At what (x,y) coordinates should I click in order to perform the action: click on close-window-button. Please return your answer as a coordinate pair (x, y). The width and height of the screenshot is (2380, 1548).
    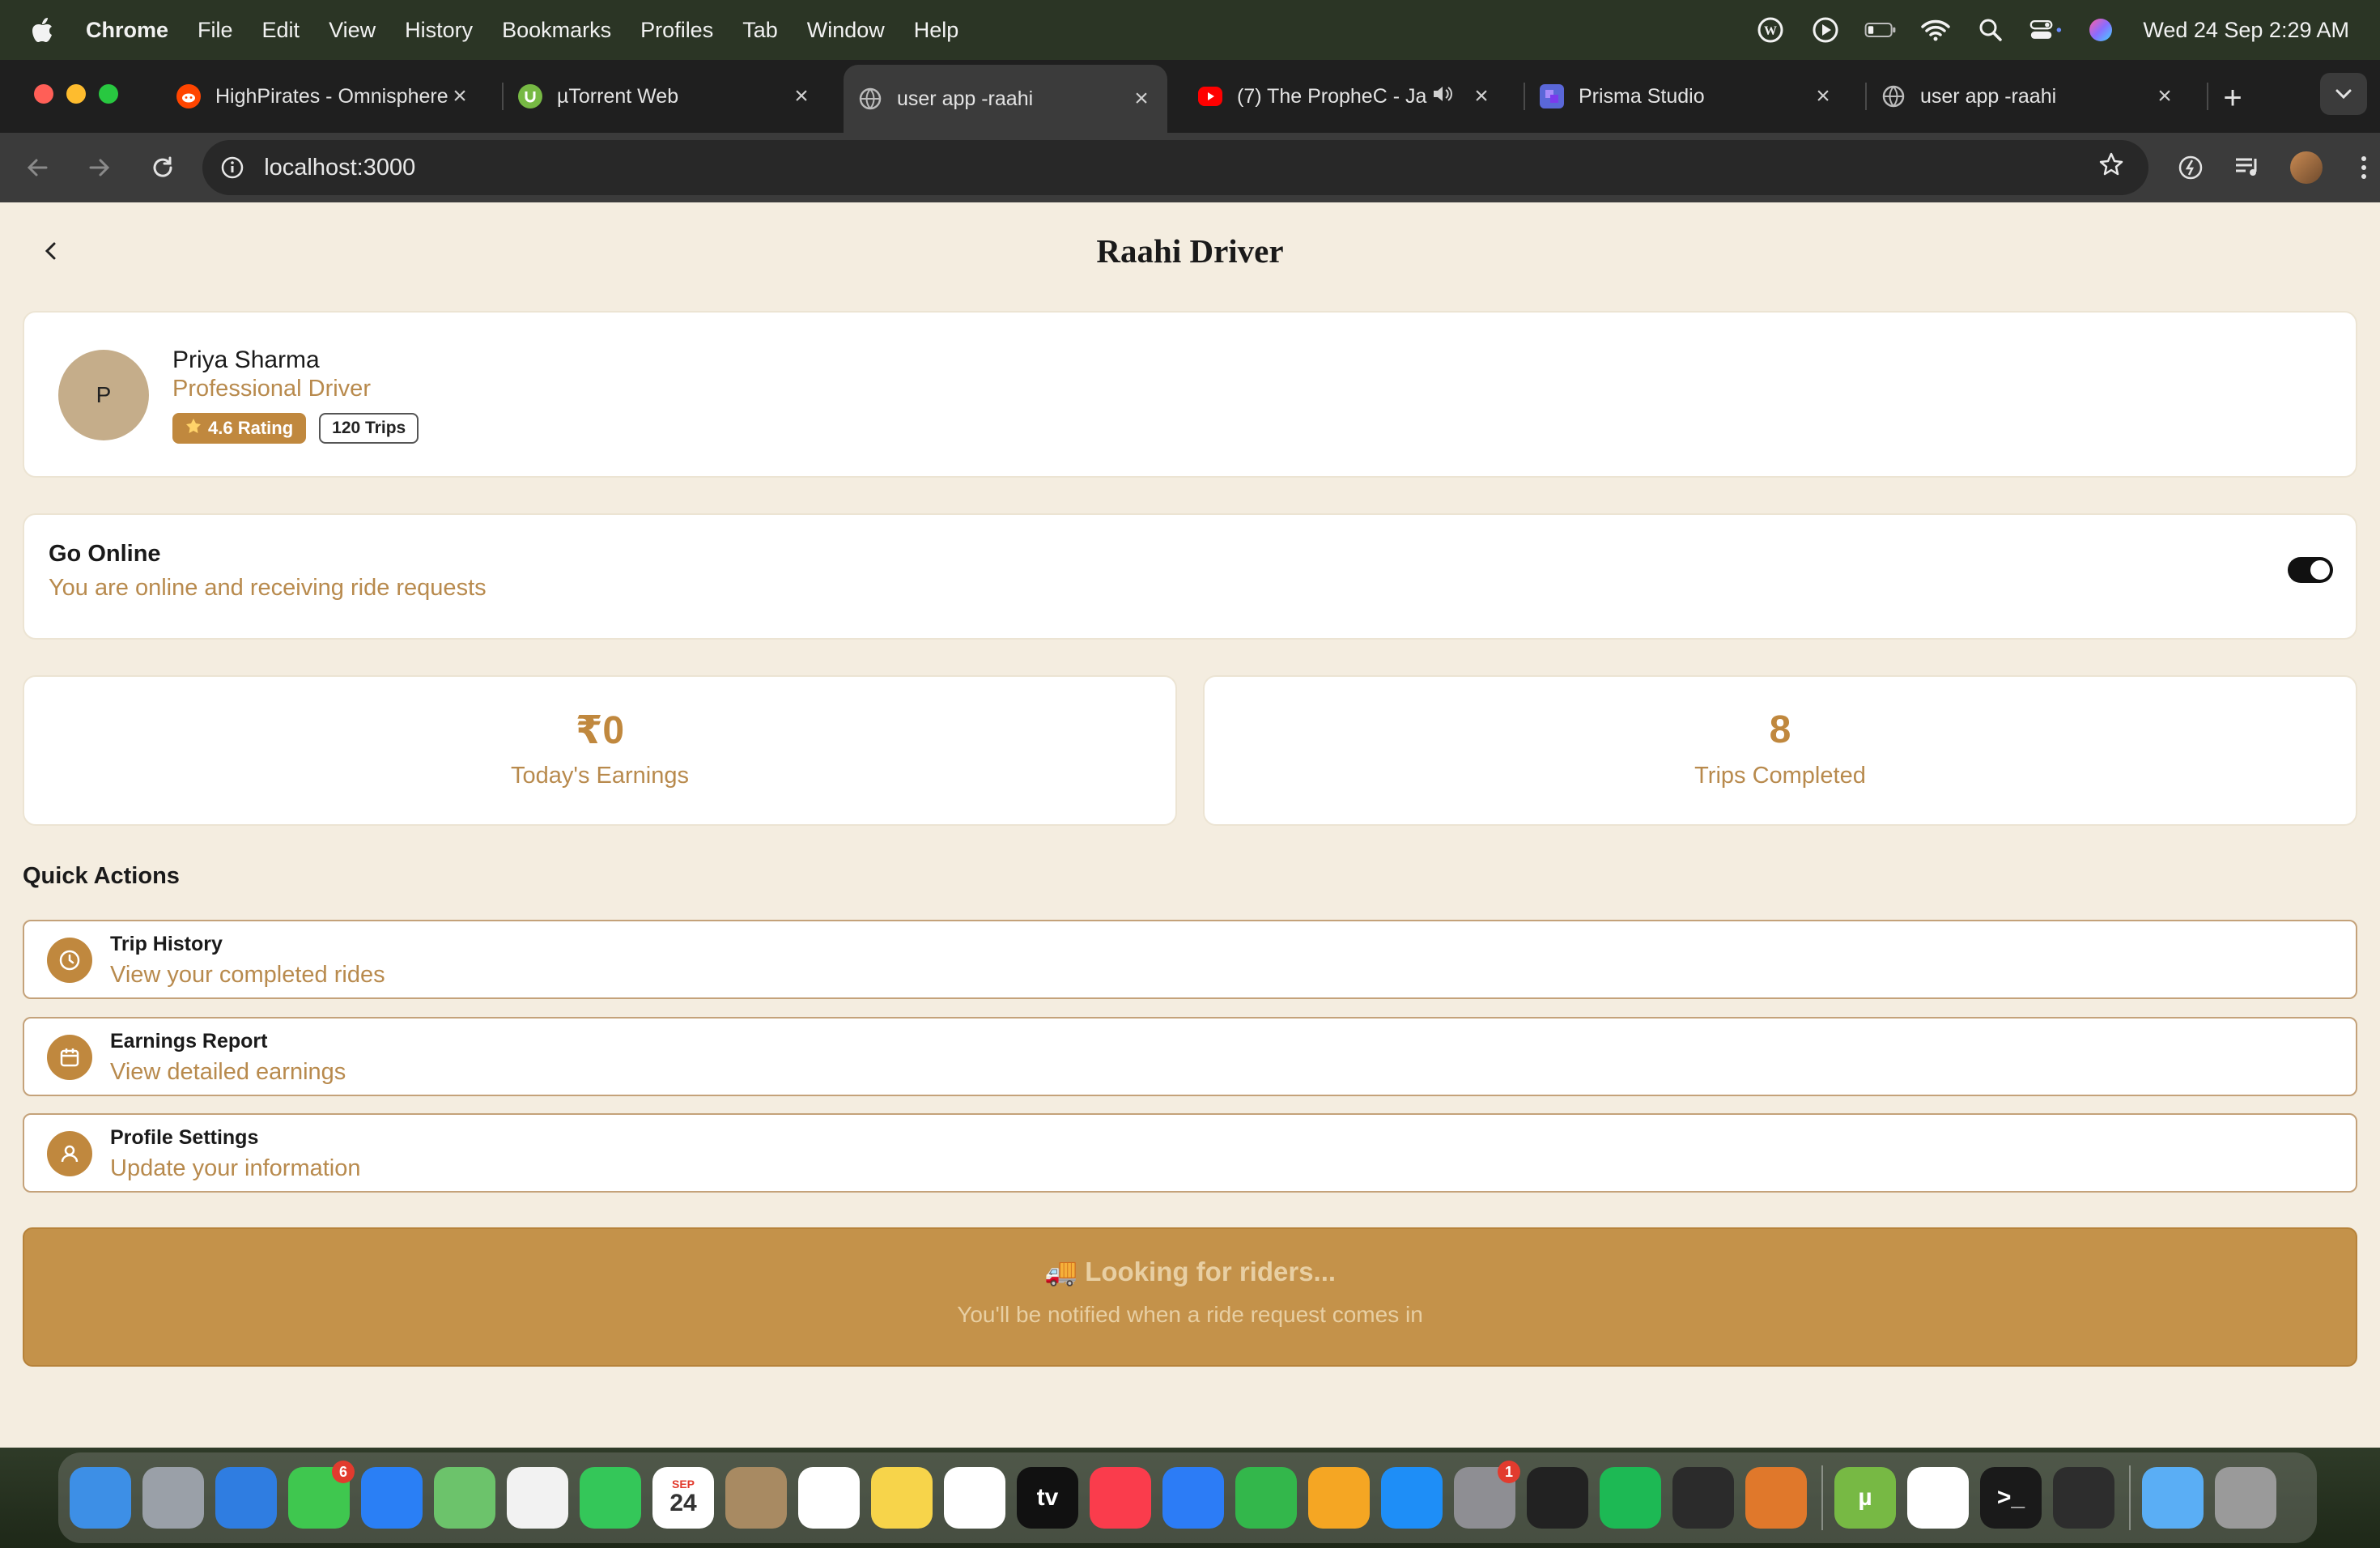
    Looking at the image, I should click on (43, 94).